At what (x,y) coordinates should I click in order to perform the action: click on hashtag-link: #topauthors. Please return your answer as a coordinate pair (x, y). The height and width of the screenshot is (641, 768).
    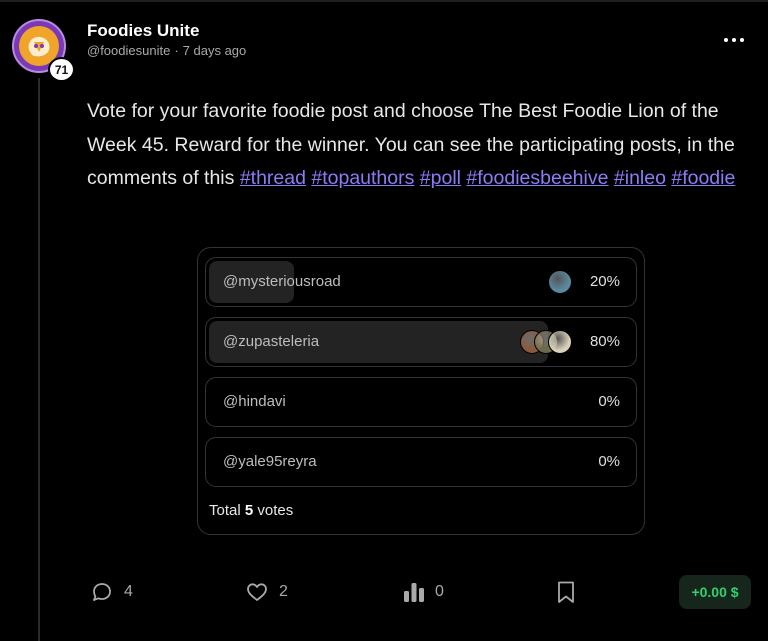
    Looking at the image, I should click on (362, 178).